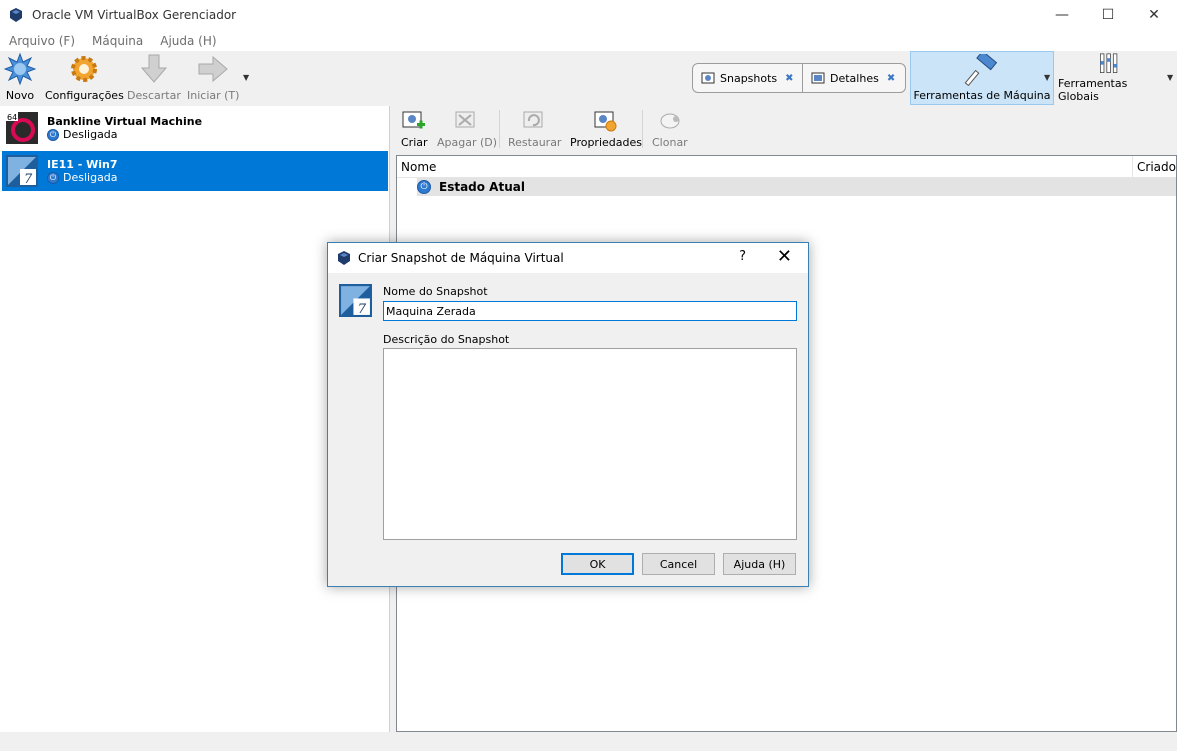  What do you see at coordinates (796, 187) in the screenshot?
I see `current-state-row: ⏻ Estado Atual` at bounding box center [796, 187].